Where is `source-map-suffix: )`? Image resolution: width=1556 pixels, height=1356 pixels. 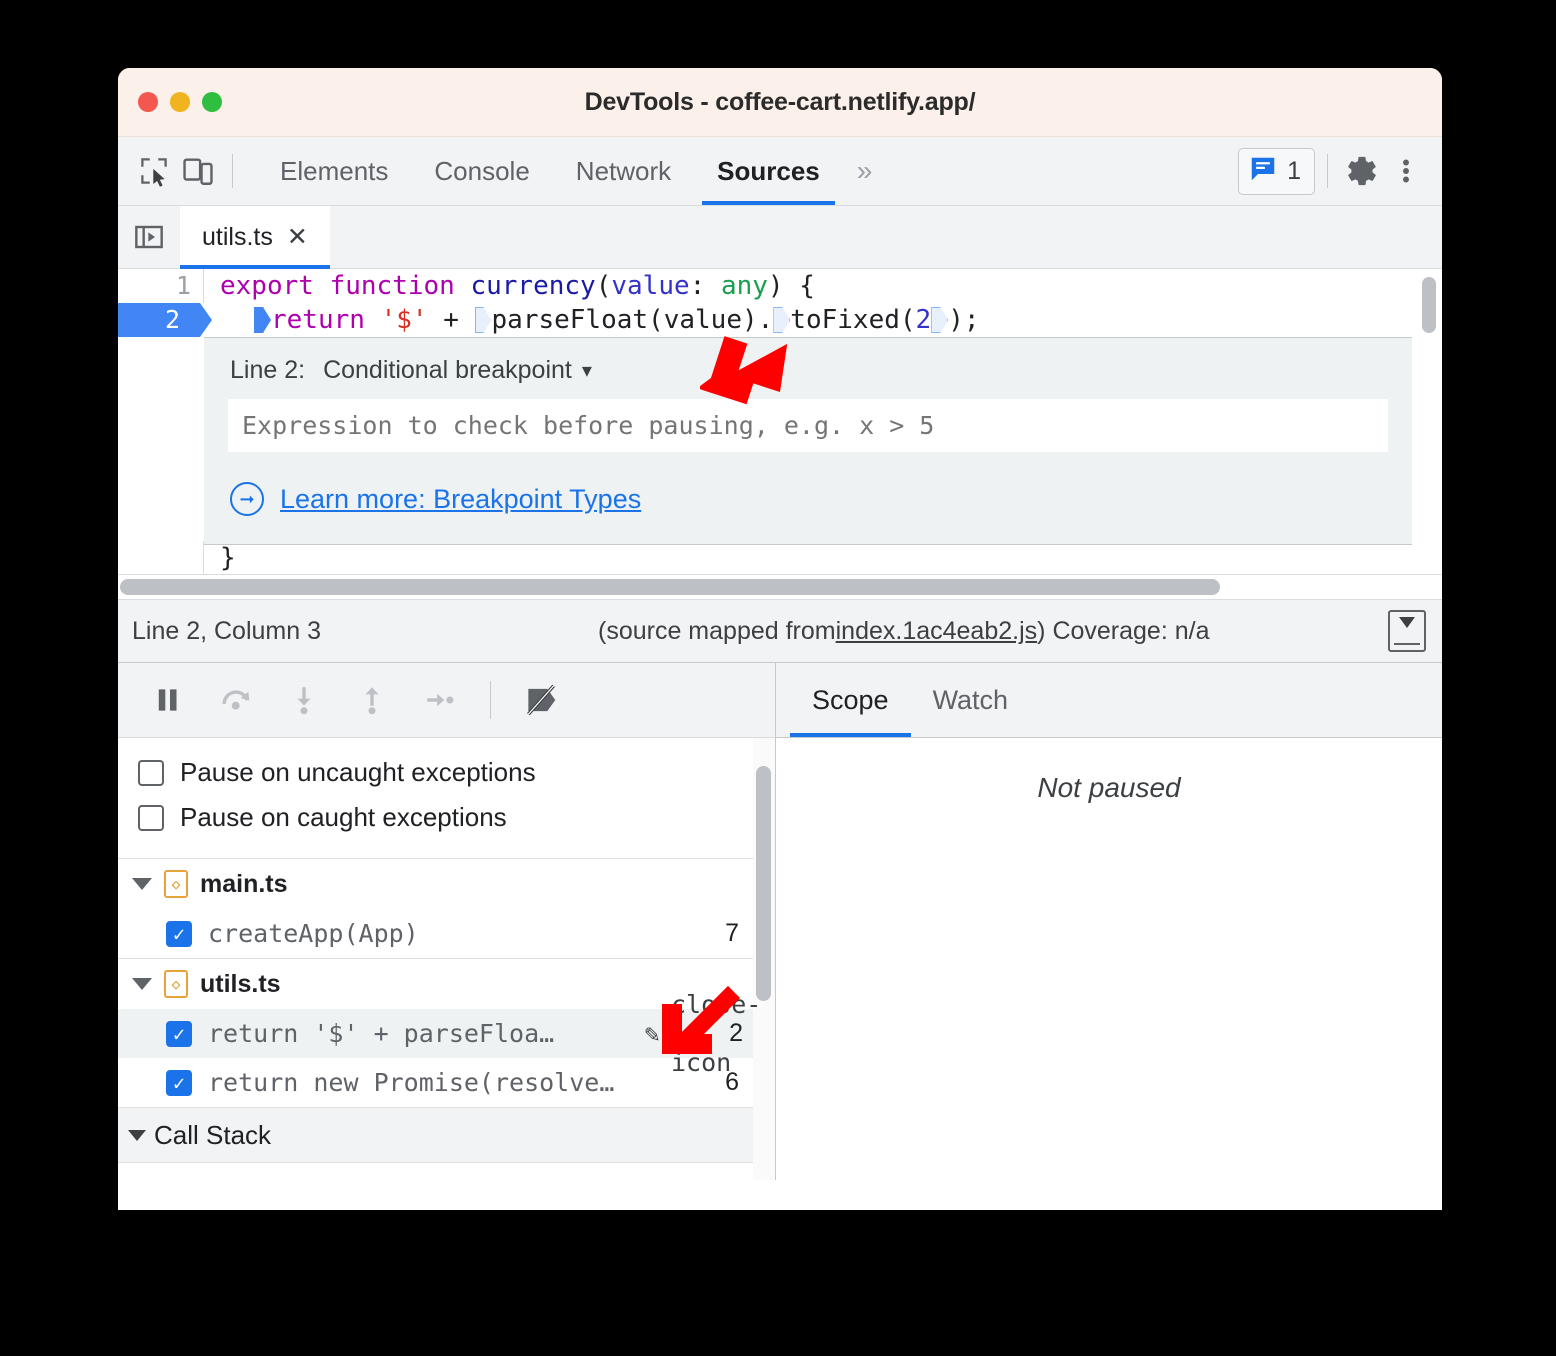 source-map-suffix: ) is located at coordinates (1041, 630).